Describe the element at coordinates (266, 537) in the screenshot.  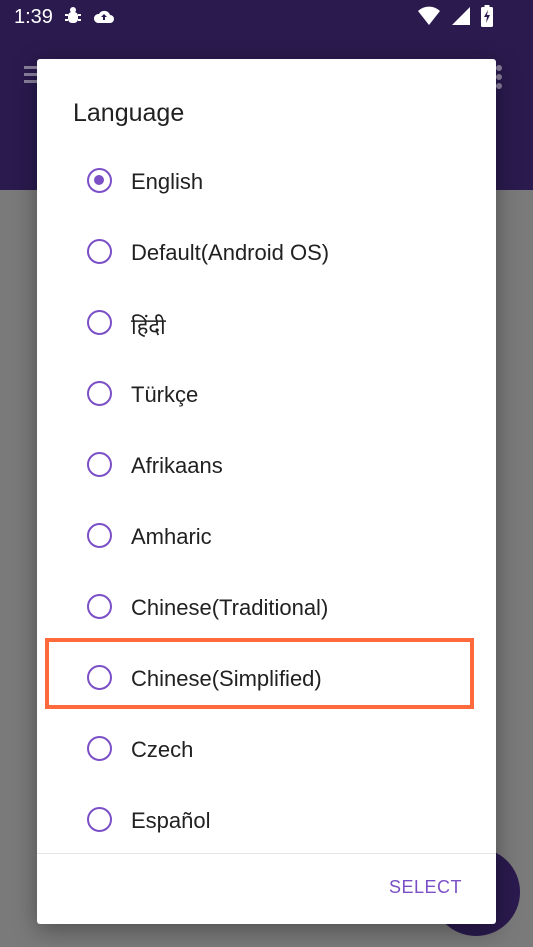
I see `language-option-amharic: Amharic` at that location.